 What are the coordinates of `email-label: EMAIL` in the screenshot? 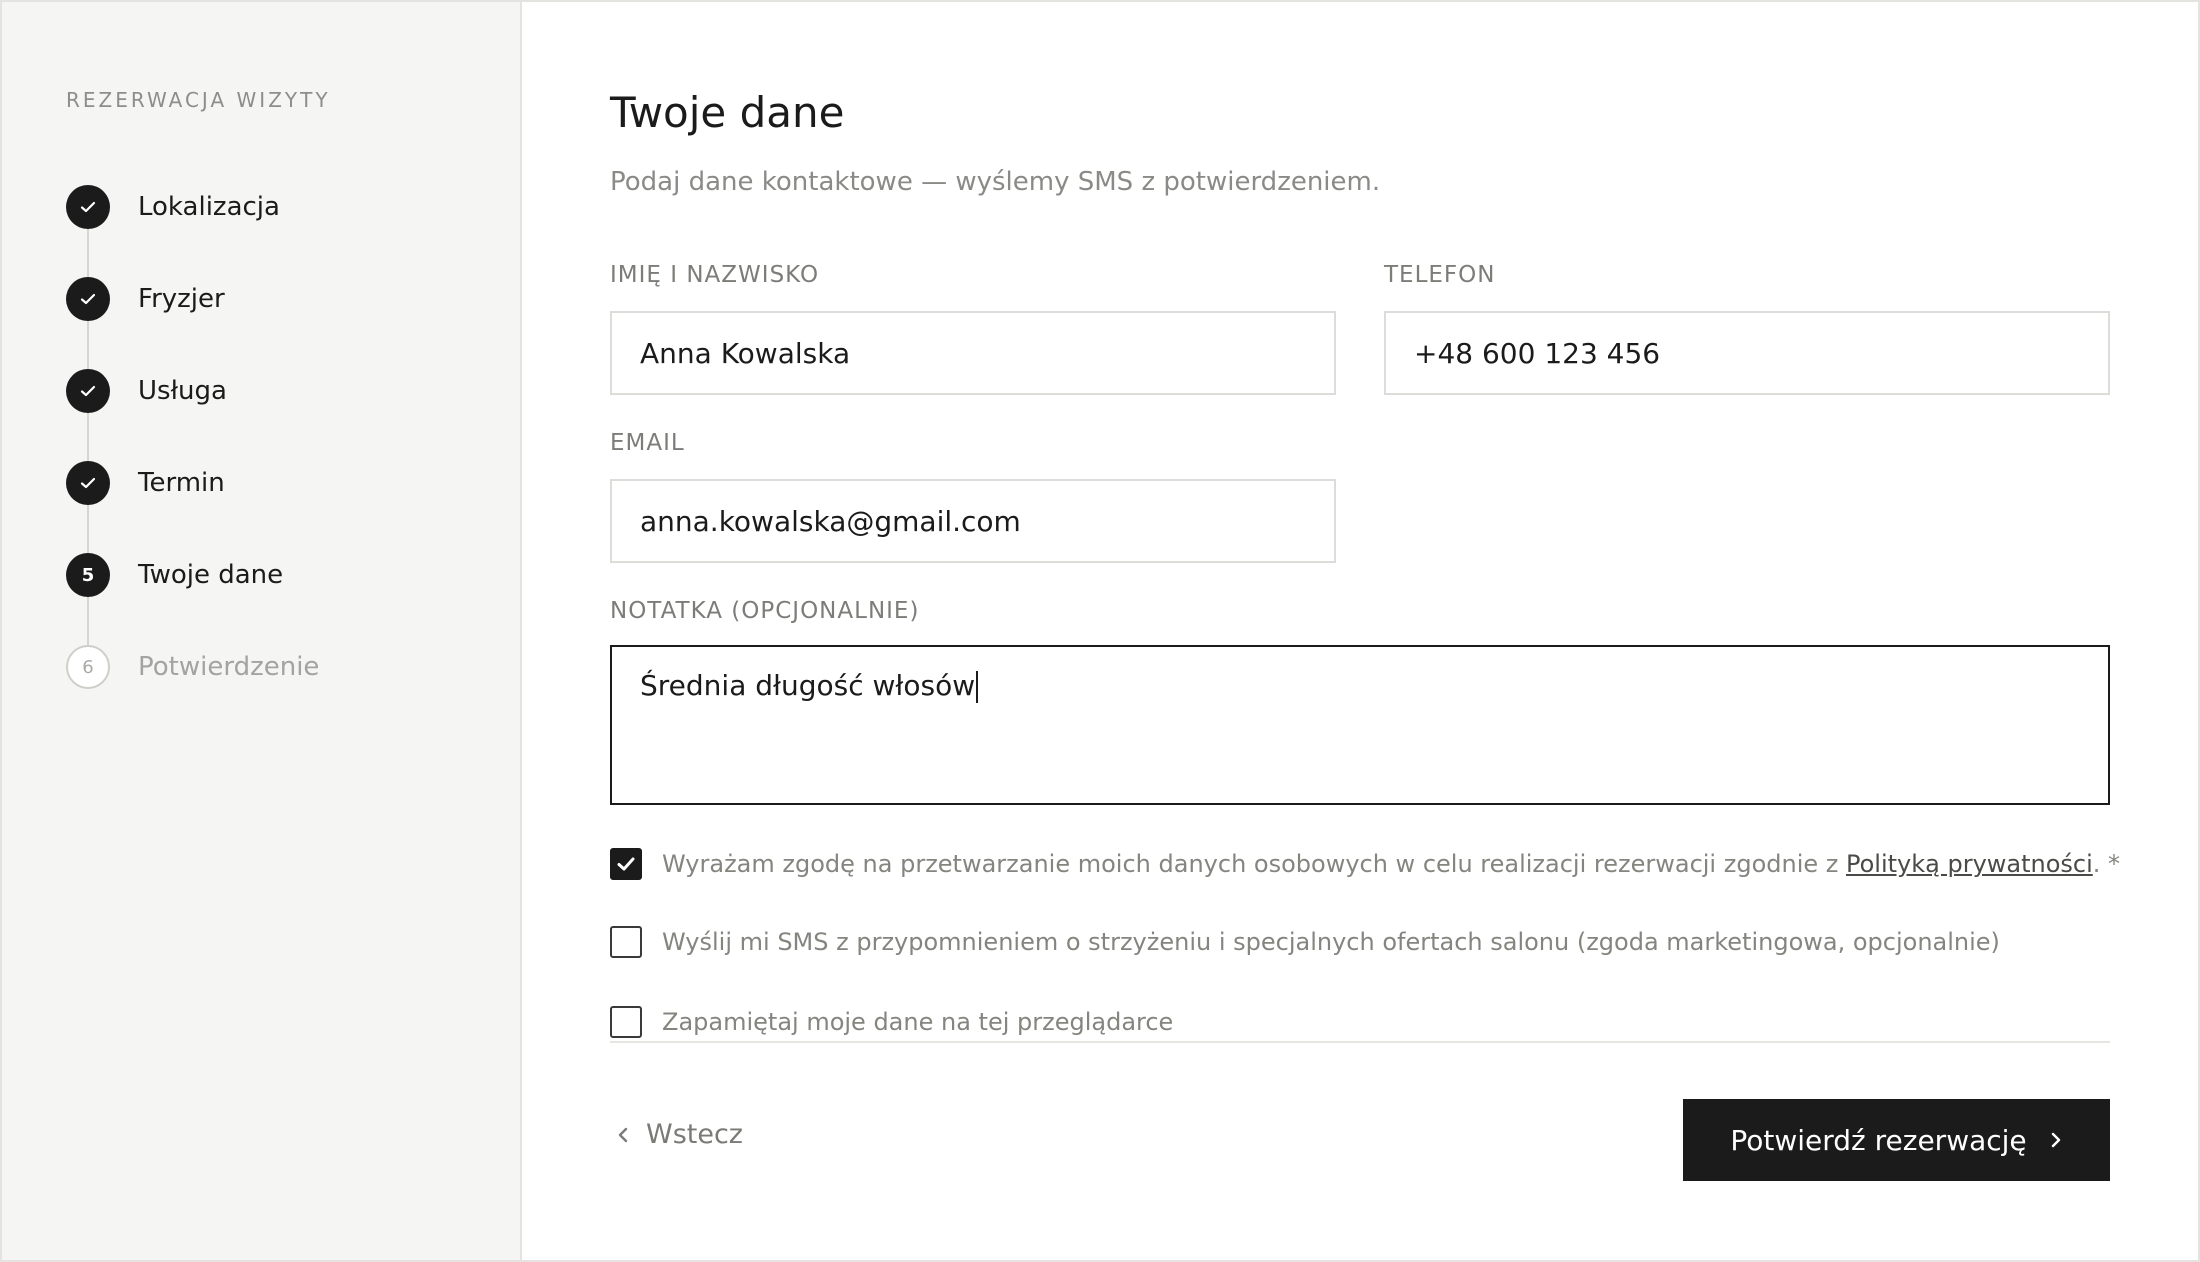 It's located at (647, 443).